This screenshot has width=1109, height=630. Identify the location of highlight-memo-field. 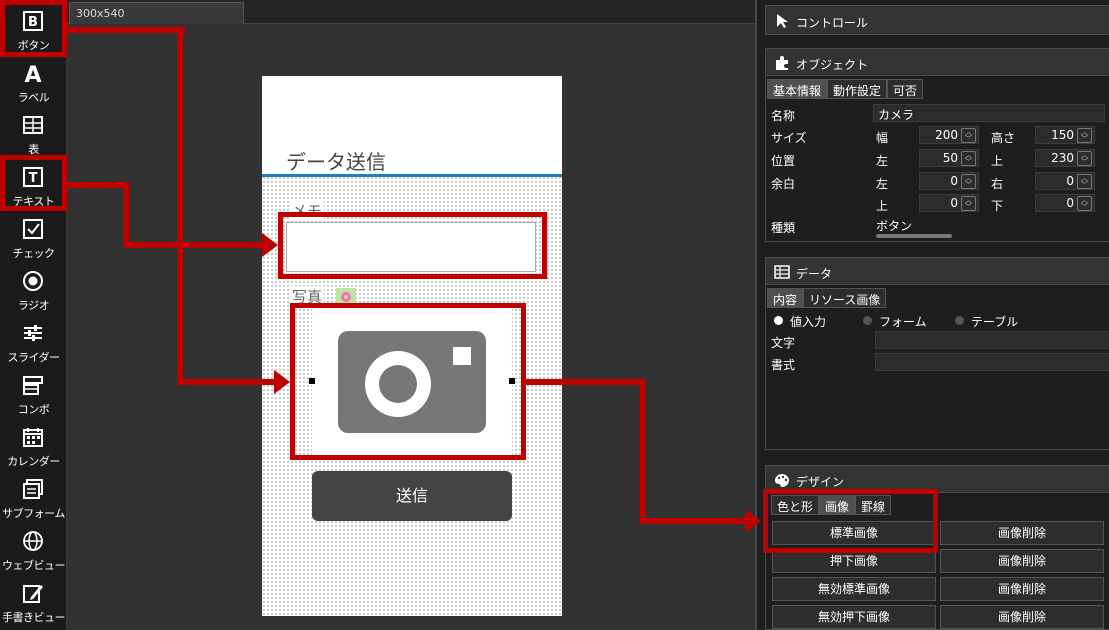
(412, 245).